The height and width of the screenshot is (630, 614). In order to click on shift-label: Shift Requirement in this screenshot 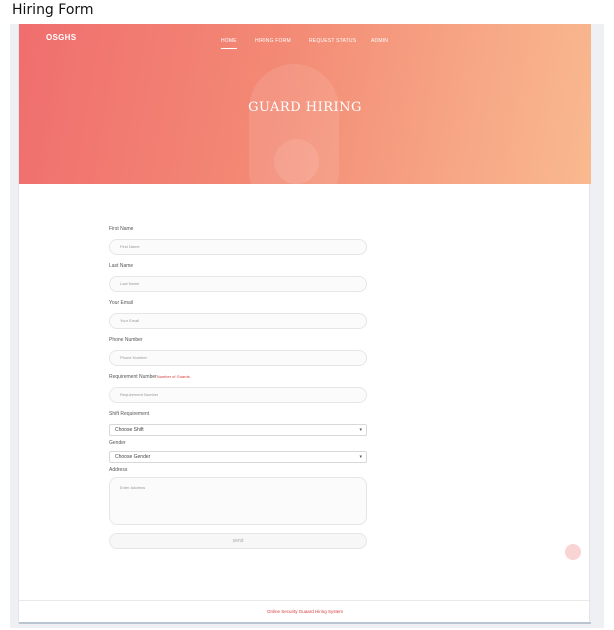, I will do `click(129, 414)`.